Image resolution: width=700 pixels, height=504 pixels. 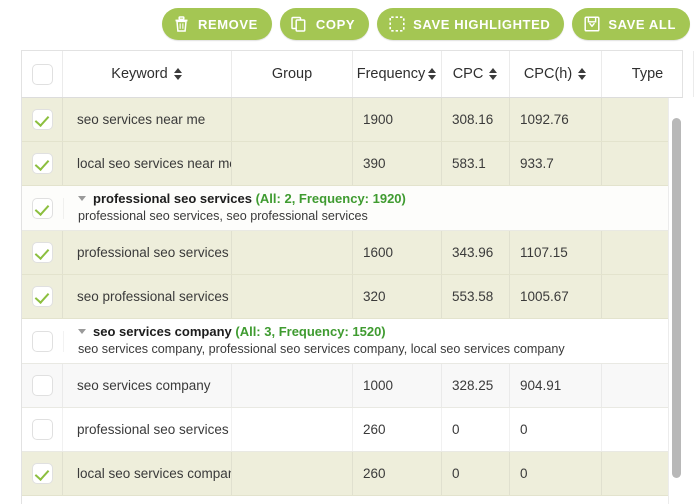 What do you see at coordinates (397, 163) in the screenshot?
I see `cell-frequency: 390` at bounding box center [397, 163].